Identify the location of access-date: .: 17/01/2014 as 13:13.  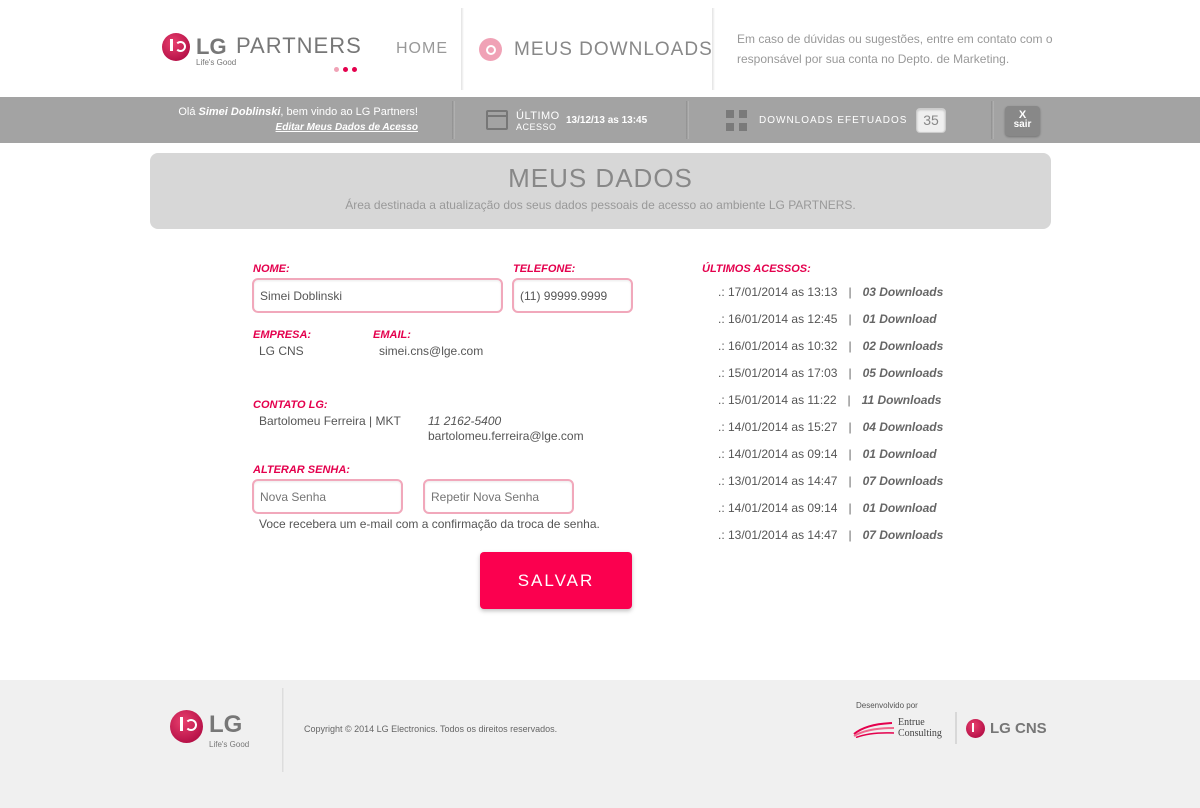
(778, 291).